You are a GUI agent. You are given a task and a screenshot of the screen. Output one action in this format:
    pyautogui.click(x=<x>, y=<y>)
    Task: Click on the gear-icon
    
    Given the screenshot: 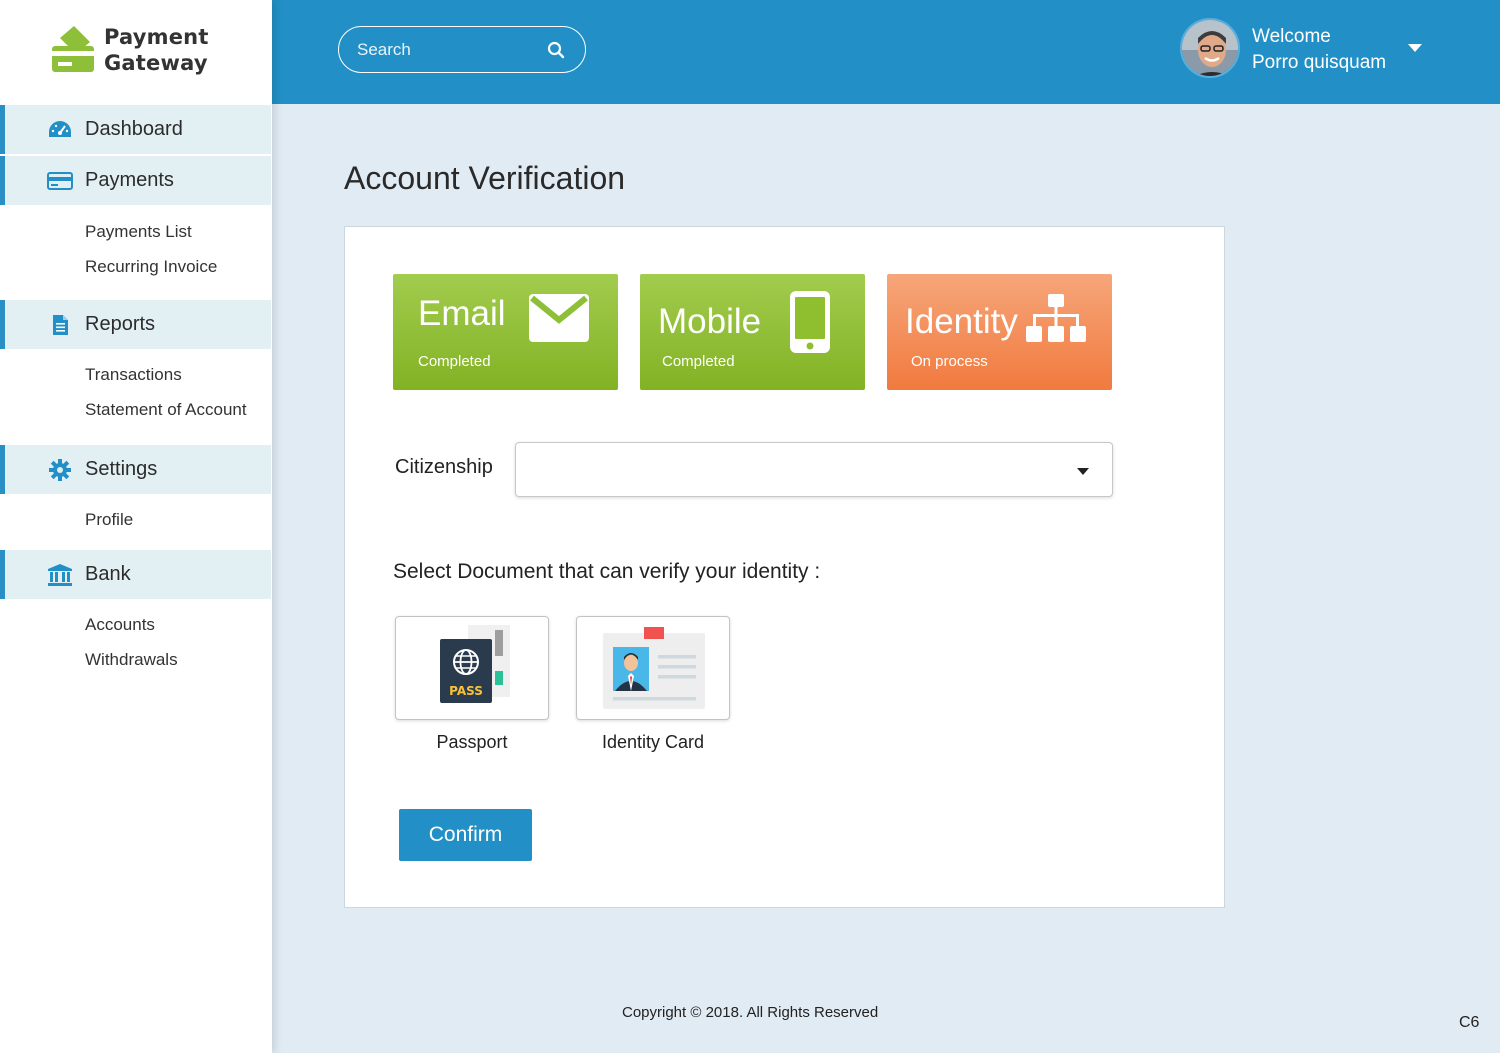 What is the action you would take?
    pyautogui.click(x=60, y=469)
    